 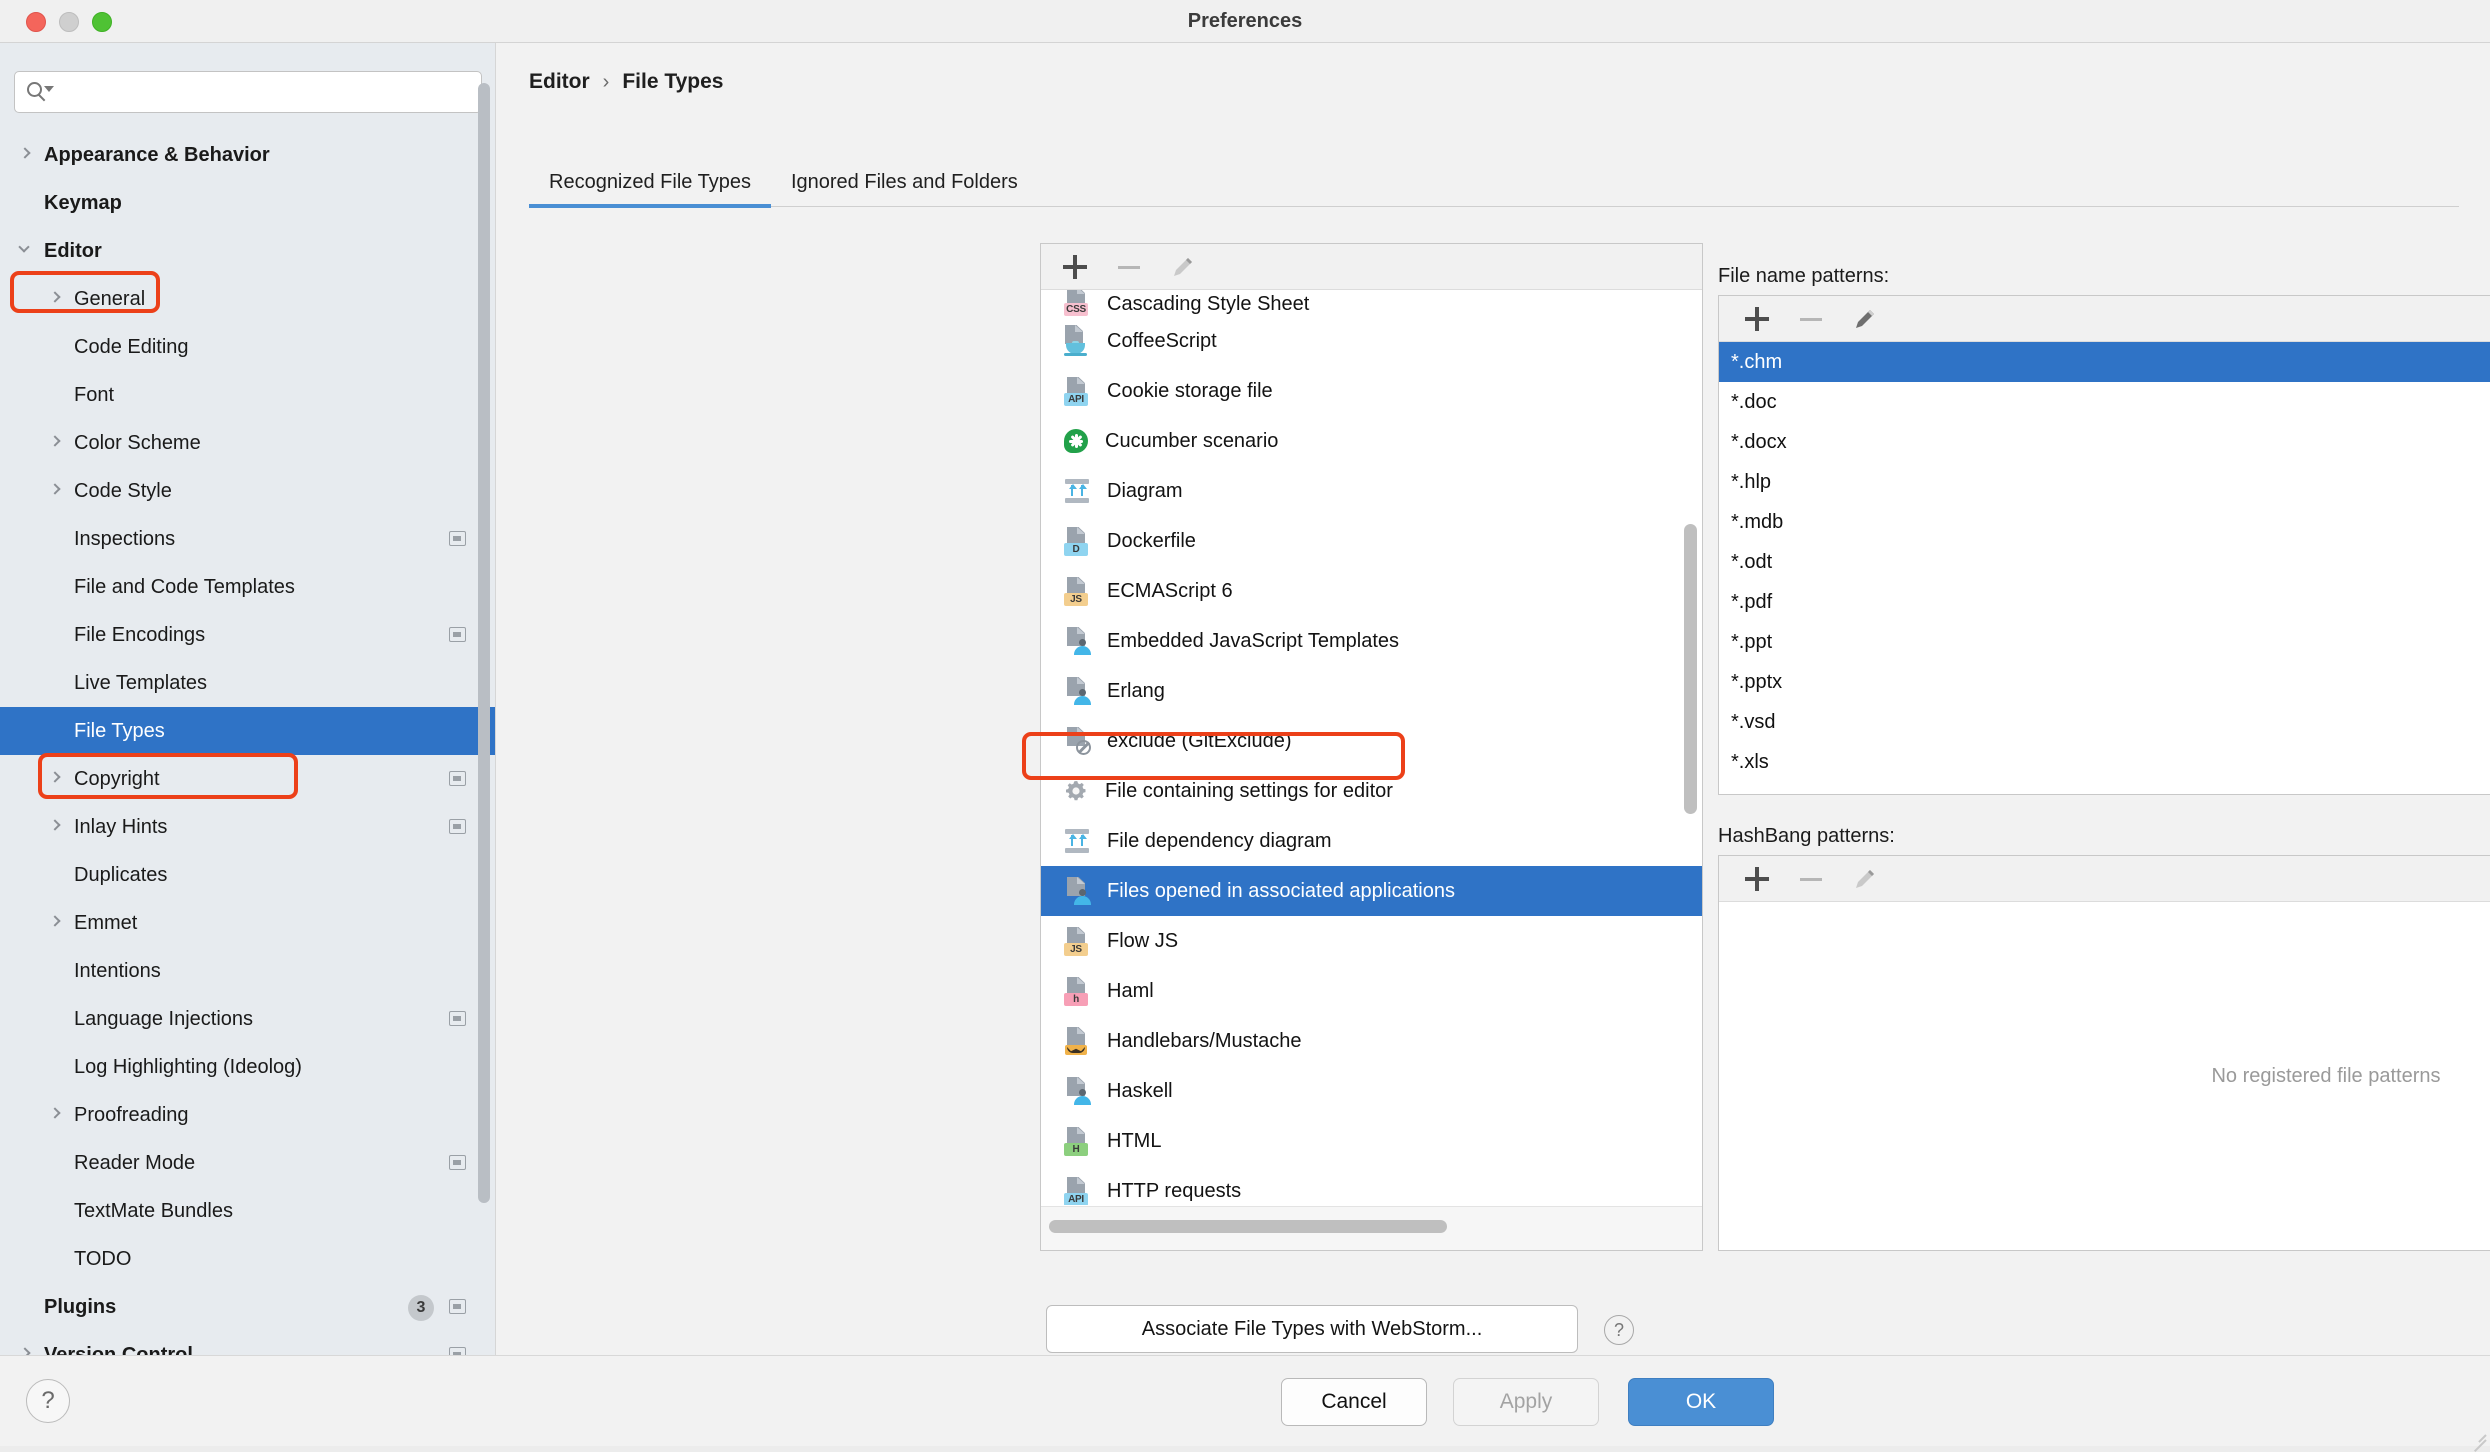 I want to click on file-type-row: API HTTP requests, so click(x=1371, y=1185).